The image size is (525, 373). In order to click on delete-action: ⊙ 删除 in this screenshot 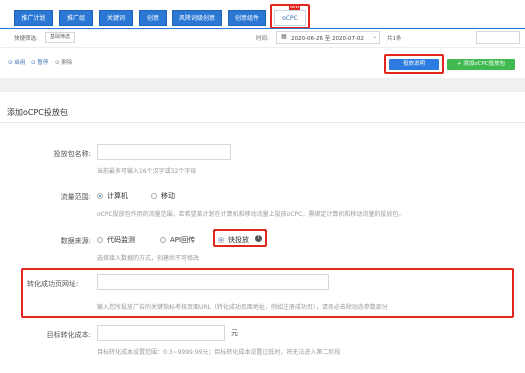, I will do `click(63, 62)`.